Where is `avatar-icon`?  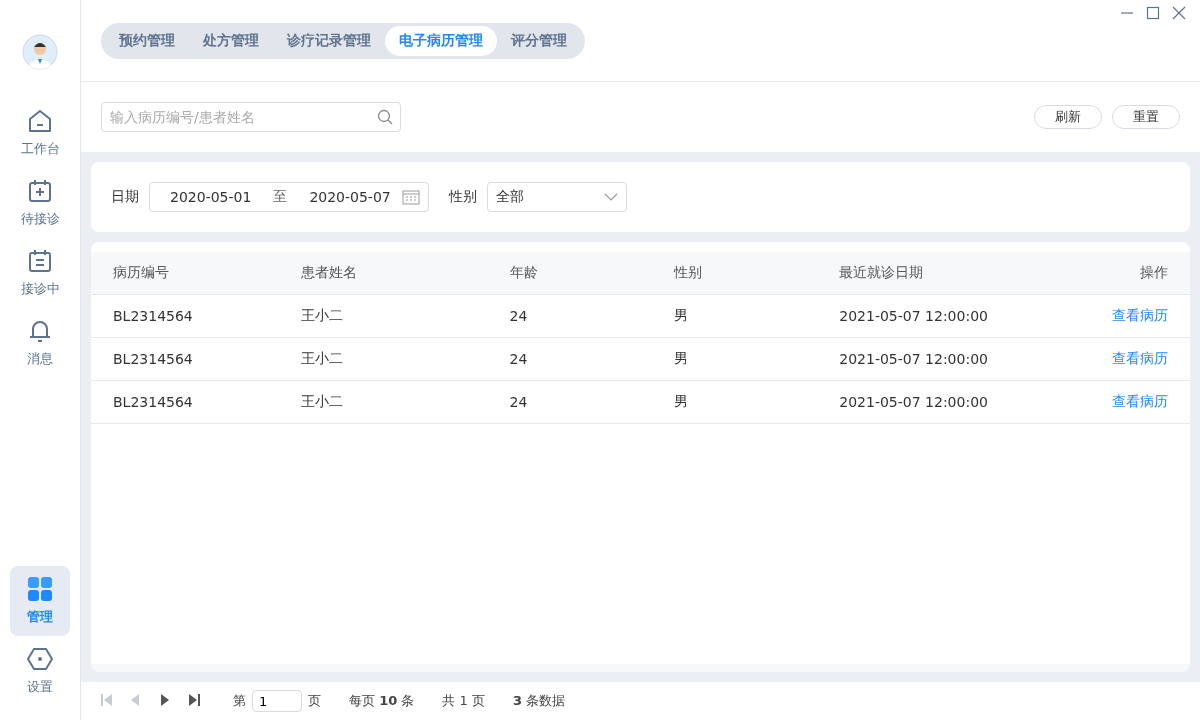 avatar-icon is located at coordinates (40, 52).